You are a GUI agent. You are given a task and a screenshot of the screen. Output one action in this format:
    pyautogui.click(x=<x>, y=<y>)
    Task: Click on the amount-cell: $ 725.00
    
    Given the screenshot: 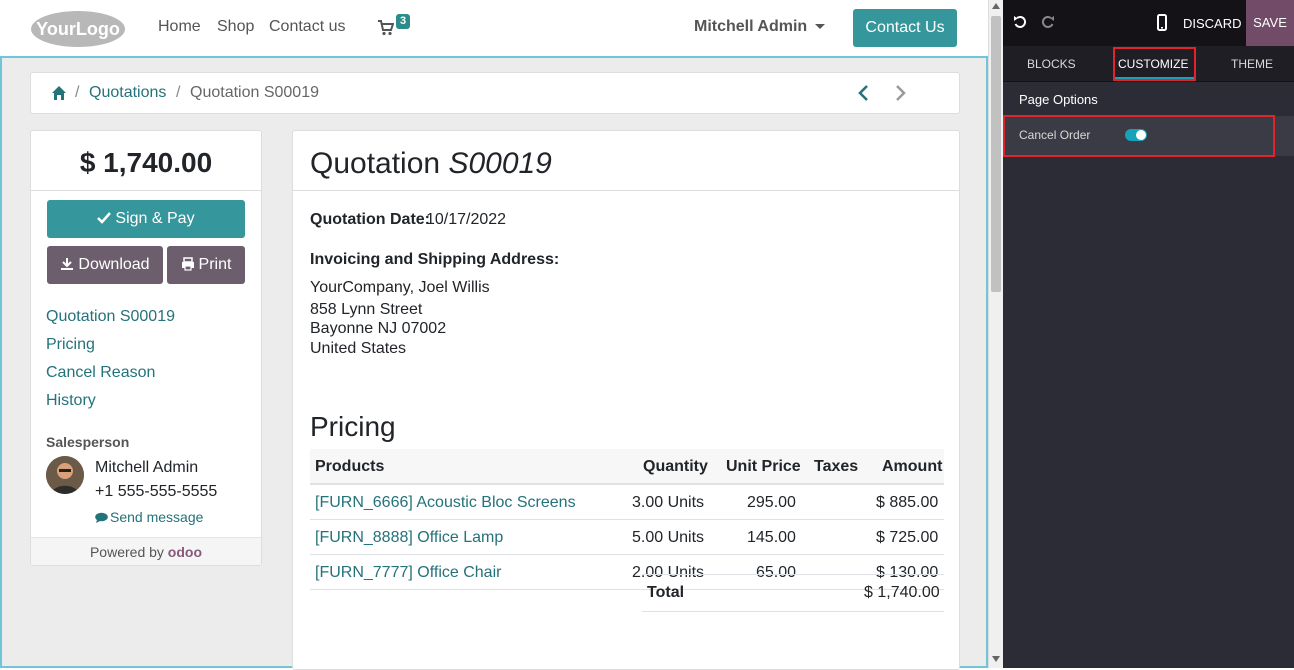 What is the action you would take?
    pyautogui.click(x=907, y=537)
    